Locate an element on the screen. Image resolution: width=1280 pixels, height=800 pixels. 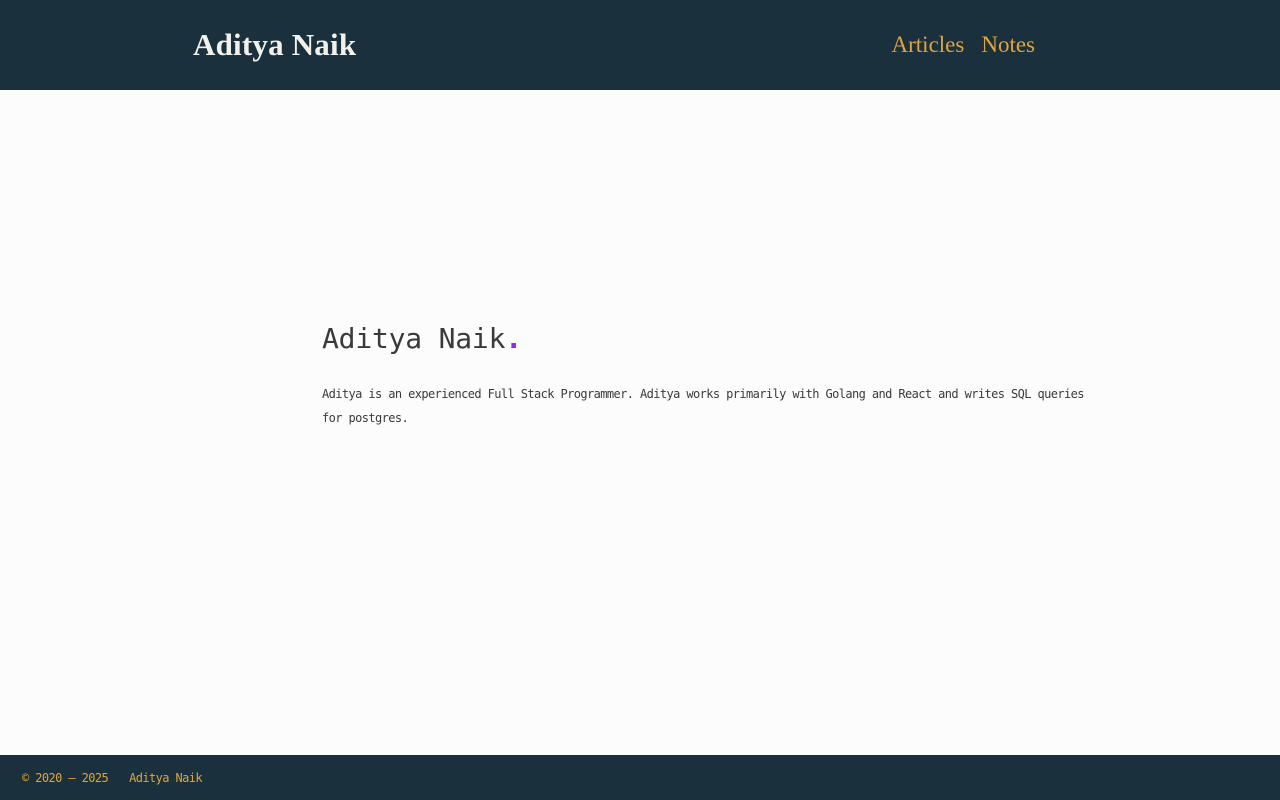
hero-title-period: . is located at coordinates (513, 338).